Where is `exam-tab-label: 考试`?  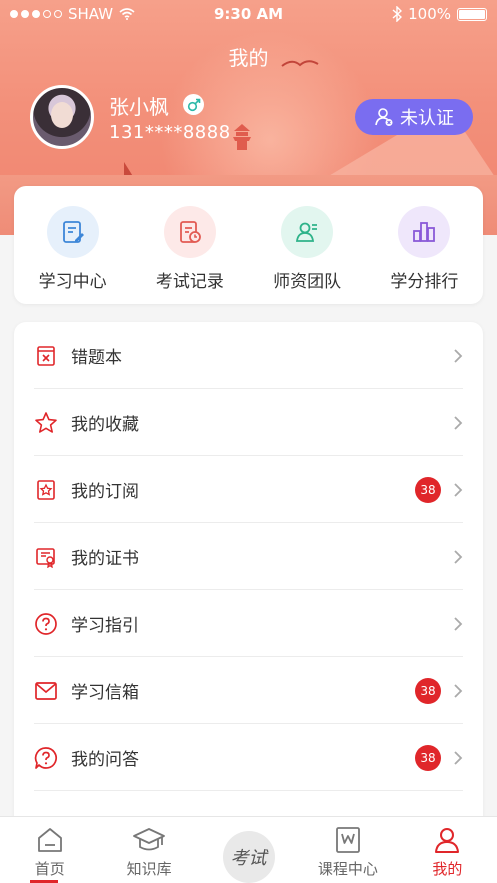
exam-tab-label: 考试 is located at coordinates (248, 858).